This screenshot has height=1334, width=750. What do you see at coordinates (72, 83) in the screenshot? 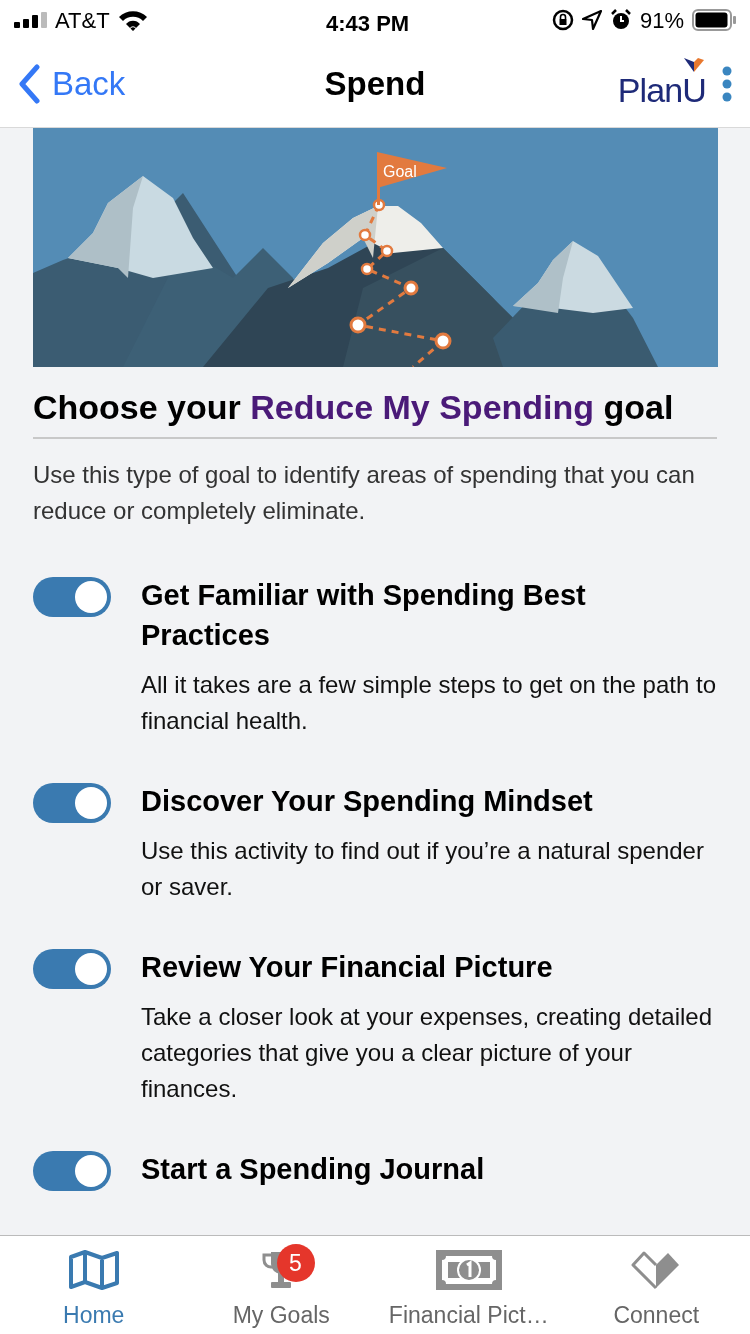
I see `back-button: Back` at bounding box center [72, 83].